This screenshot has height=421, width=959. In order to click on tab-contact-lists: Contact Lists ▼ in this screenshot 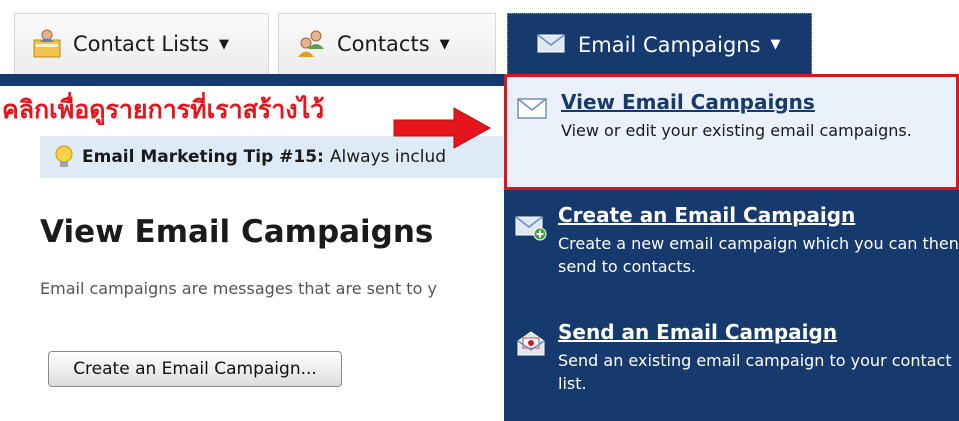, I will do `click(141, 43)`.